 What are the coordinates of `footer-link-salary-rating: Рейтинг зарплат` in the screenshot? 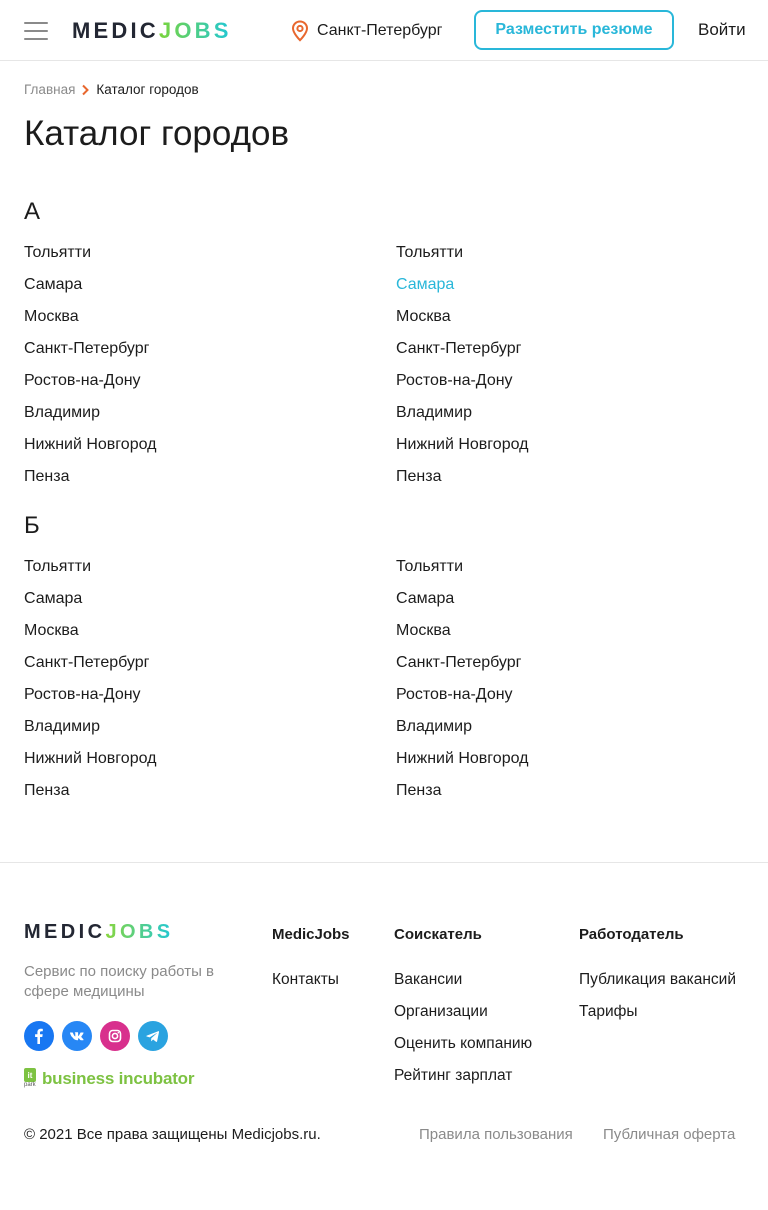 It's located at (463, 1082).